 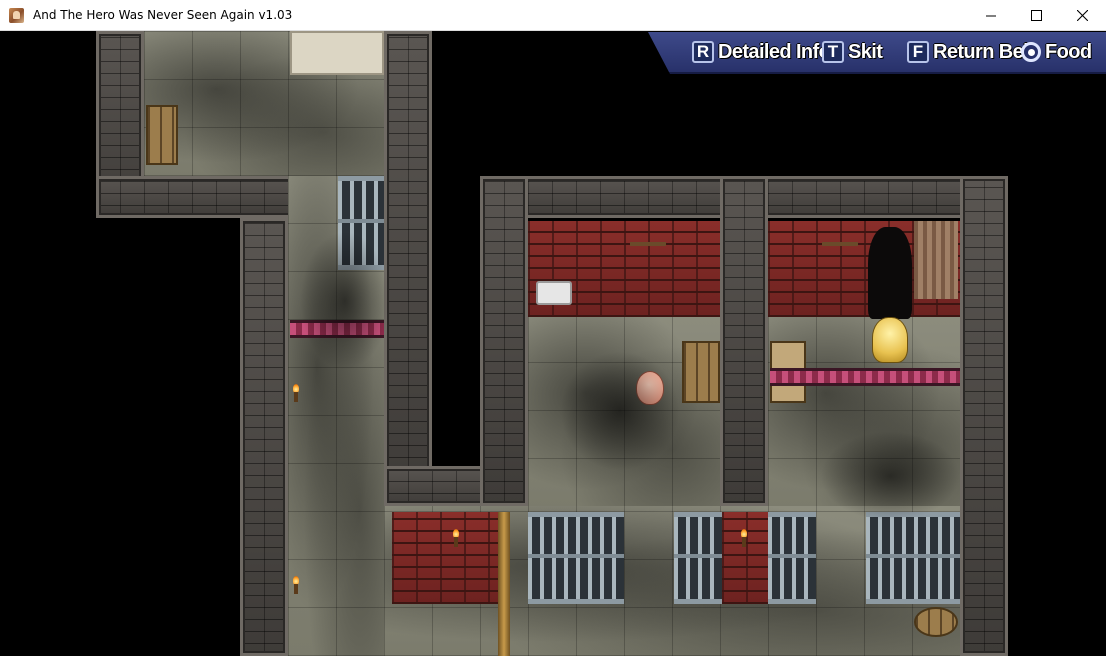 What do you see at coordinates (553, 15) in the screenshot?
I see `window-titlebar: And The Hero Was Never Seen Again v1.03` at bounding box center [553, 15].